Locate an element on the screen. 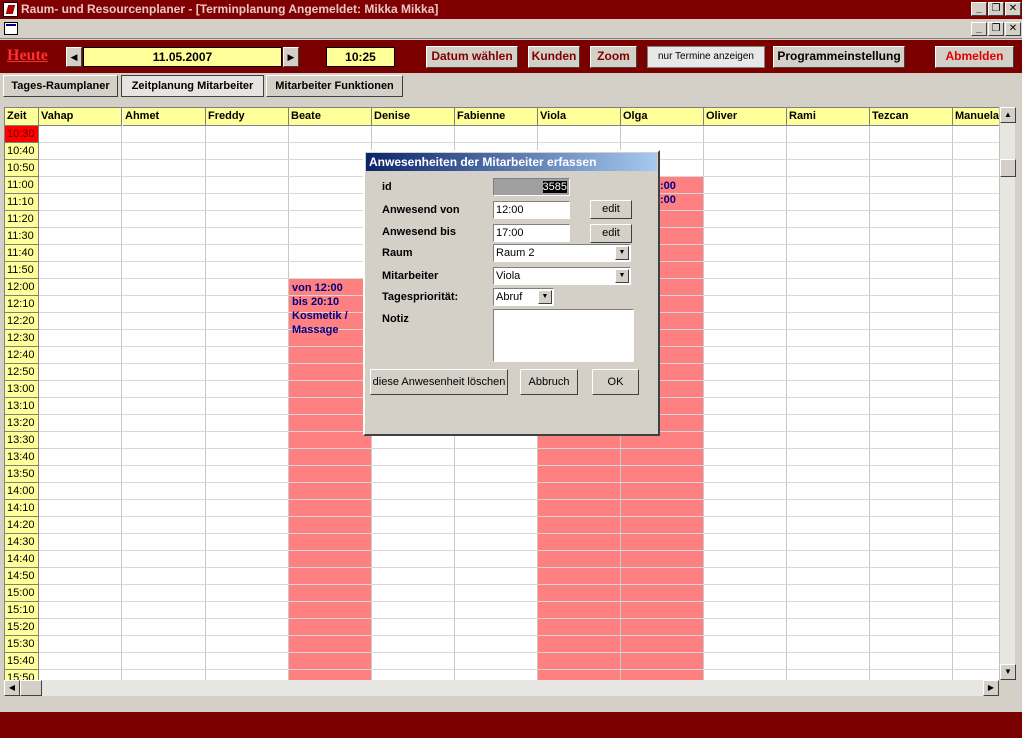  horizontal-scroll-thumb is located at coordinates (31, 688).